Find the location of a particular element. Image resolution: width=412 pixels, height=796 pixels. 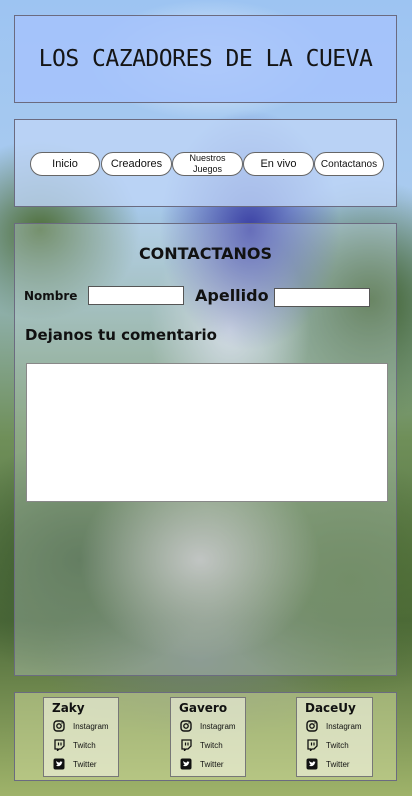

nav-nuestros-juegos-label-1: Nuestros is located at coordinates (207, 158).